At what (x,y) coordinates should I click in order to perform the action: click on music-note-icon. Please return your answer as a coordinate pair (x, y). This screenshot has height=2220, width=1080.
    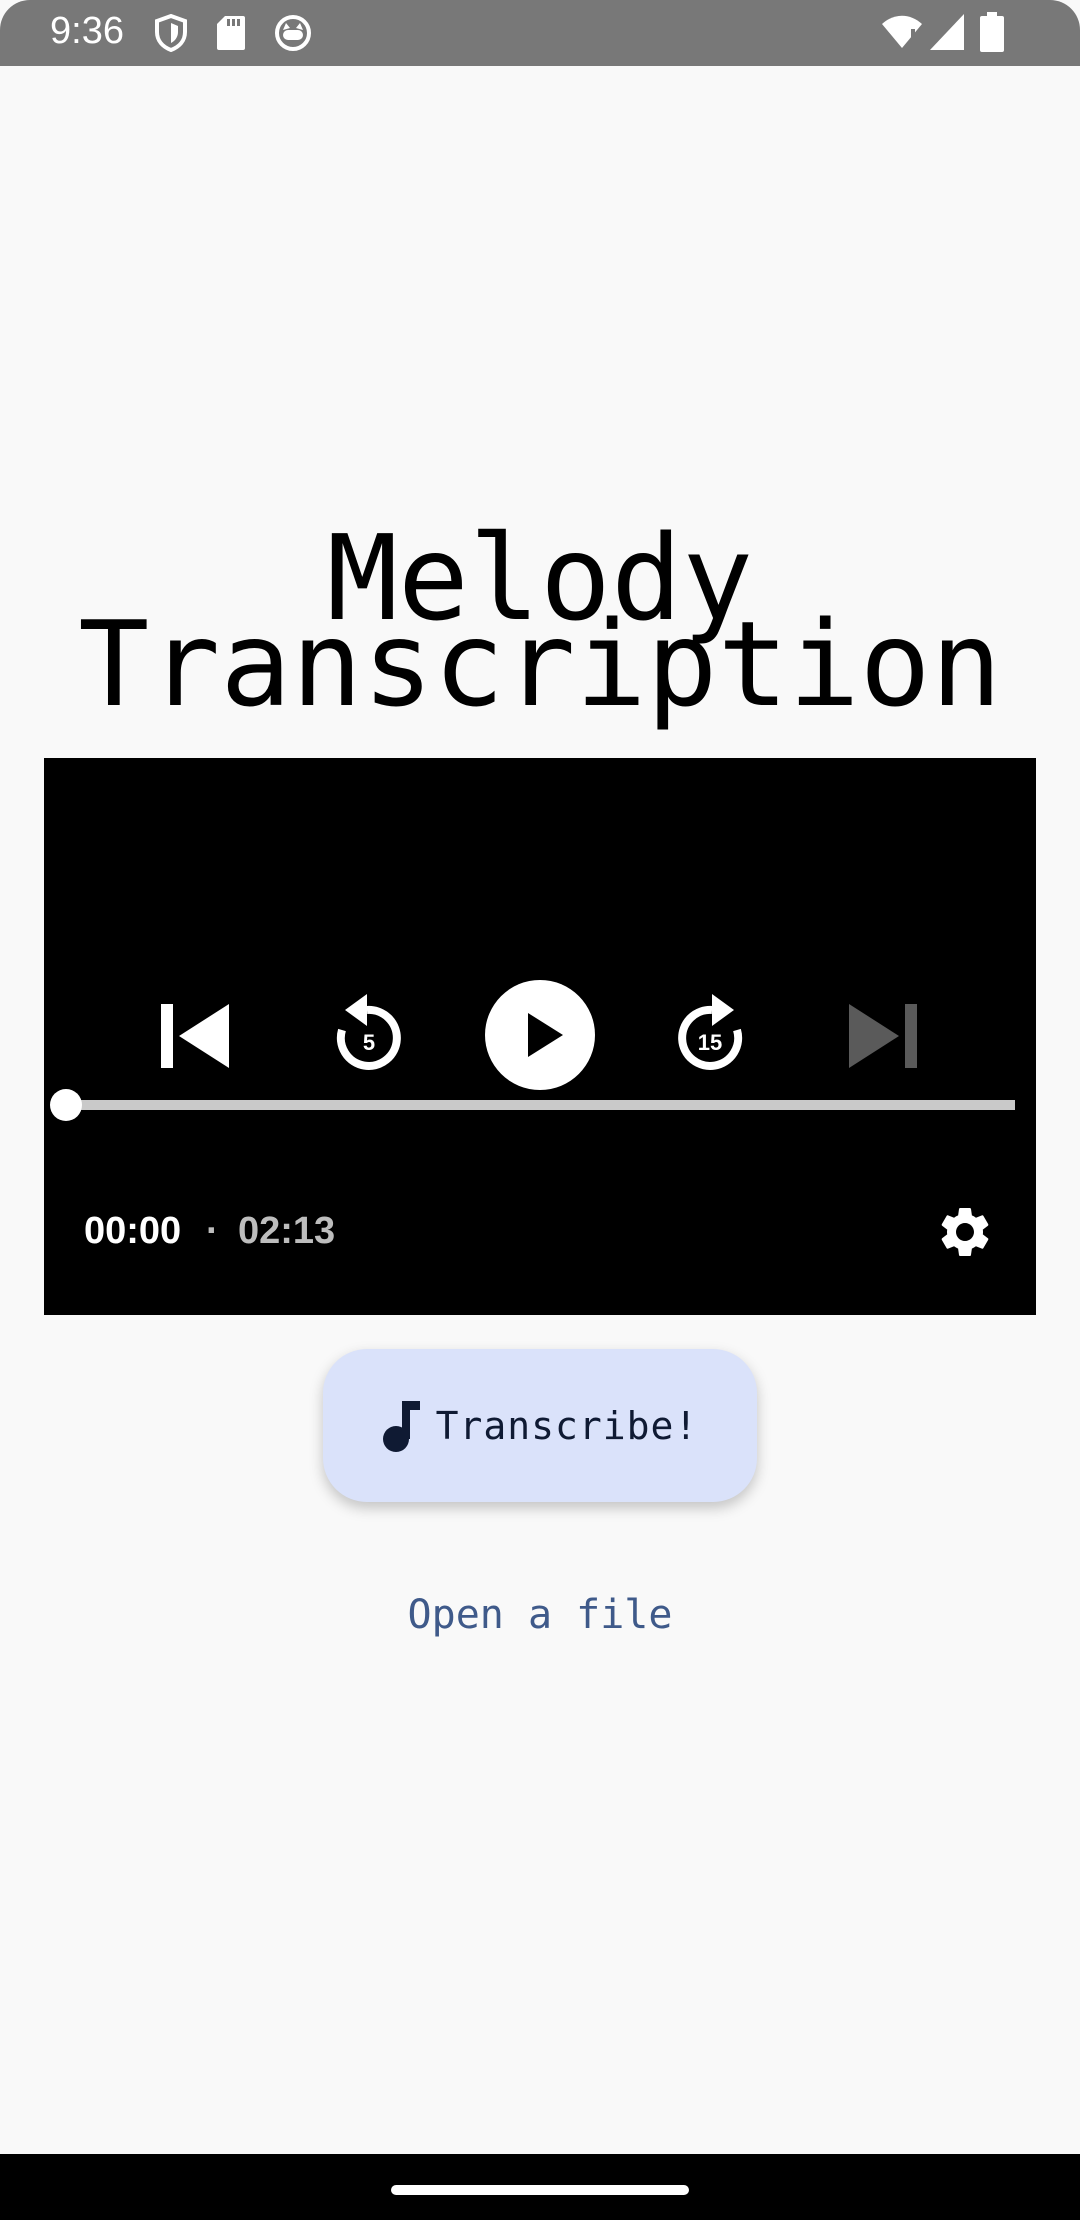
    Looking at the image, I should click on (401, 1426).